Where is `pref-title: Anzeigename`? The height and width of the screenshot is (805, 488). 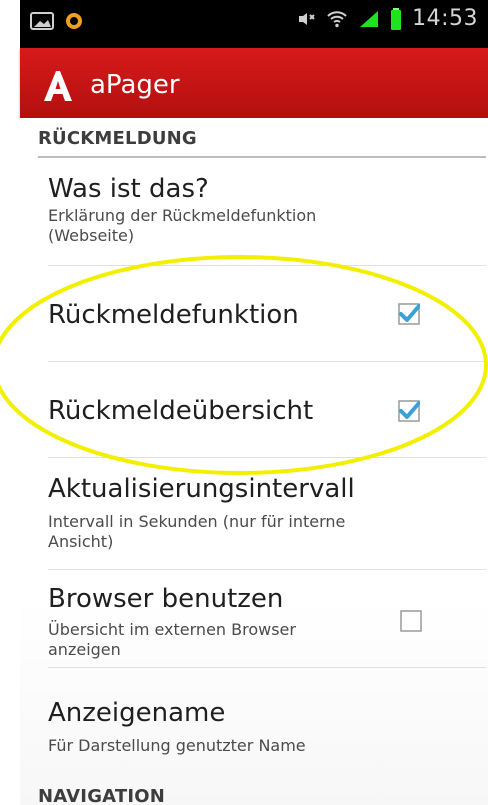
pref-title: Anzeigename is located at coordinates (137, 713).